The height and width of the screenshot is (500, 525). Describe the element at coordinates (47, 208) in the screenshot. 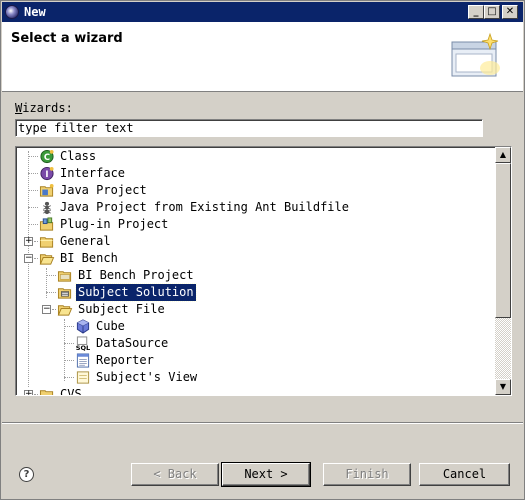

I see `ant-icon` at that location.